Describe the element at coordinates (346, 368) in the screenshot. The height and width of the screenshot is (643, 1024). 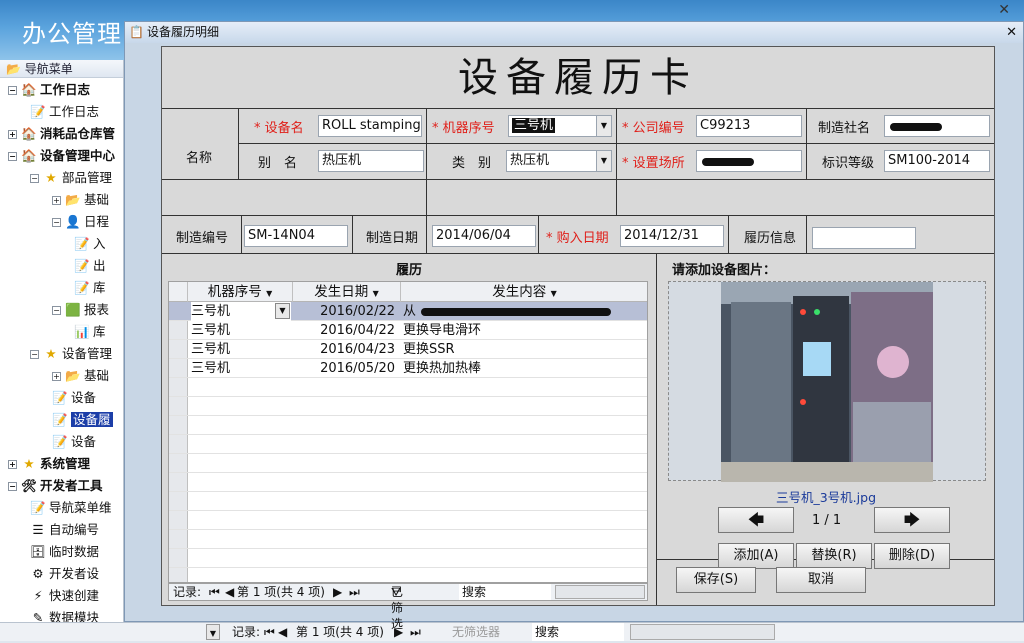
I see `cell-date: 2016/05/20` at that location.